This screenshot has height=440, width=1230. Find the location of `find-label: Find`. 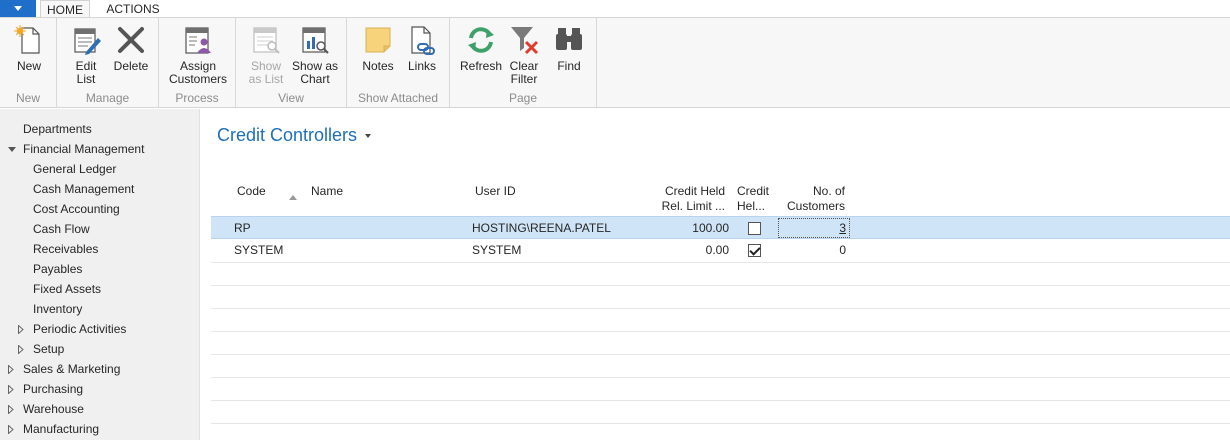

find-label: Find is located at coordinates (569, 66).